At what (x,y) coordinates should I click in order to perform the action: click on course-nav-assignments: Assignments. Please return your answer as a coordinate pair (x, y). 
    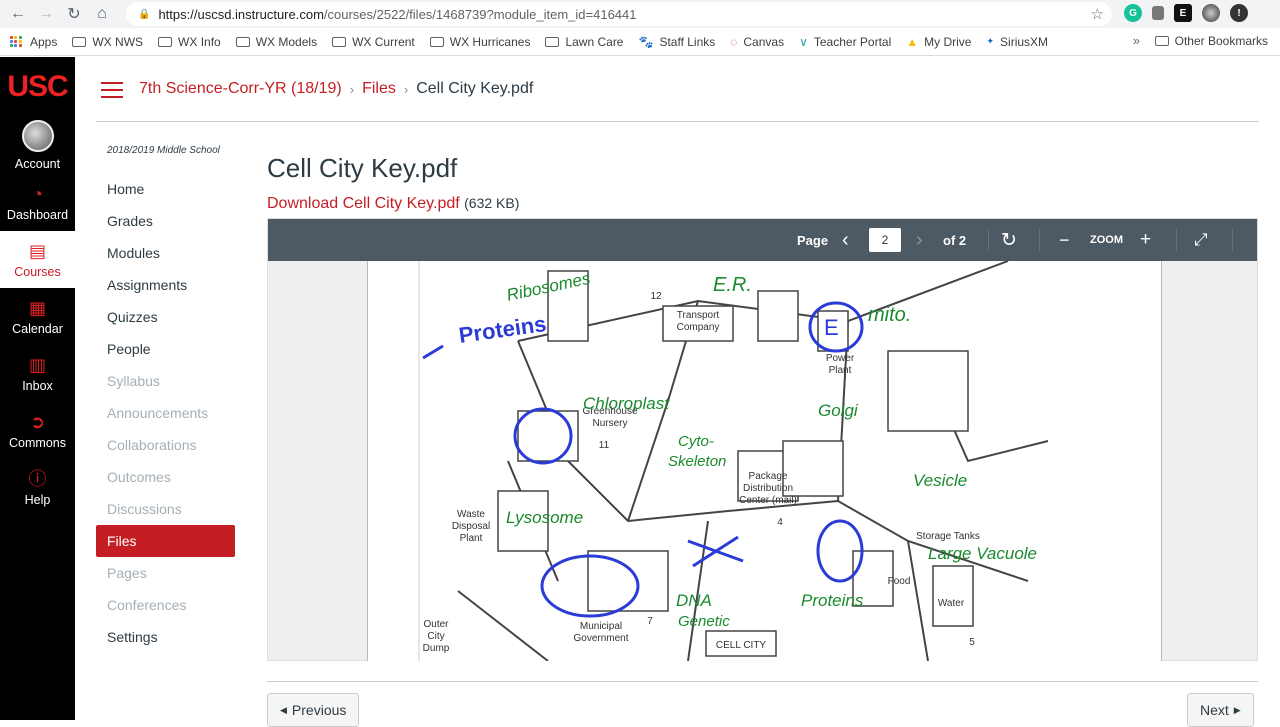
    Looking at the image, I should click on (166, 285).